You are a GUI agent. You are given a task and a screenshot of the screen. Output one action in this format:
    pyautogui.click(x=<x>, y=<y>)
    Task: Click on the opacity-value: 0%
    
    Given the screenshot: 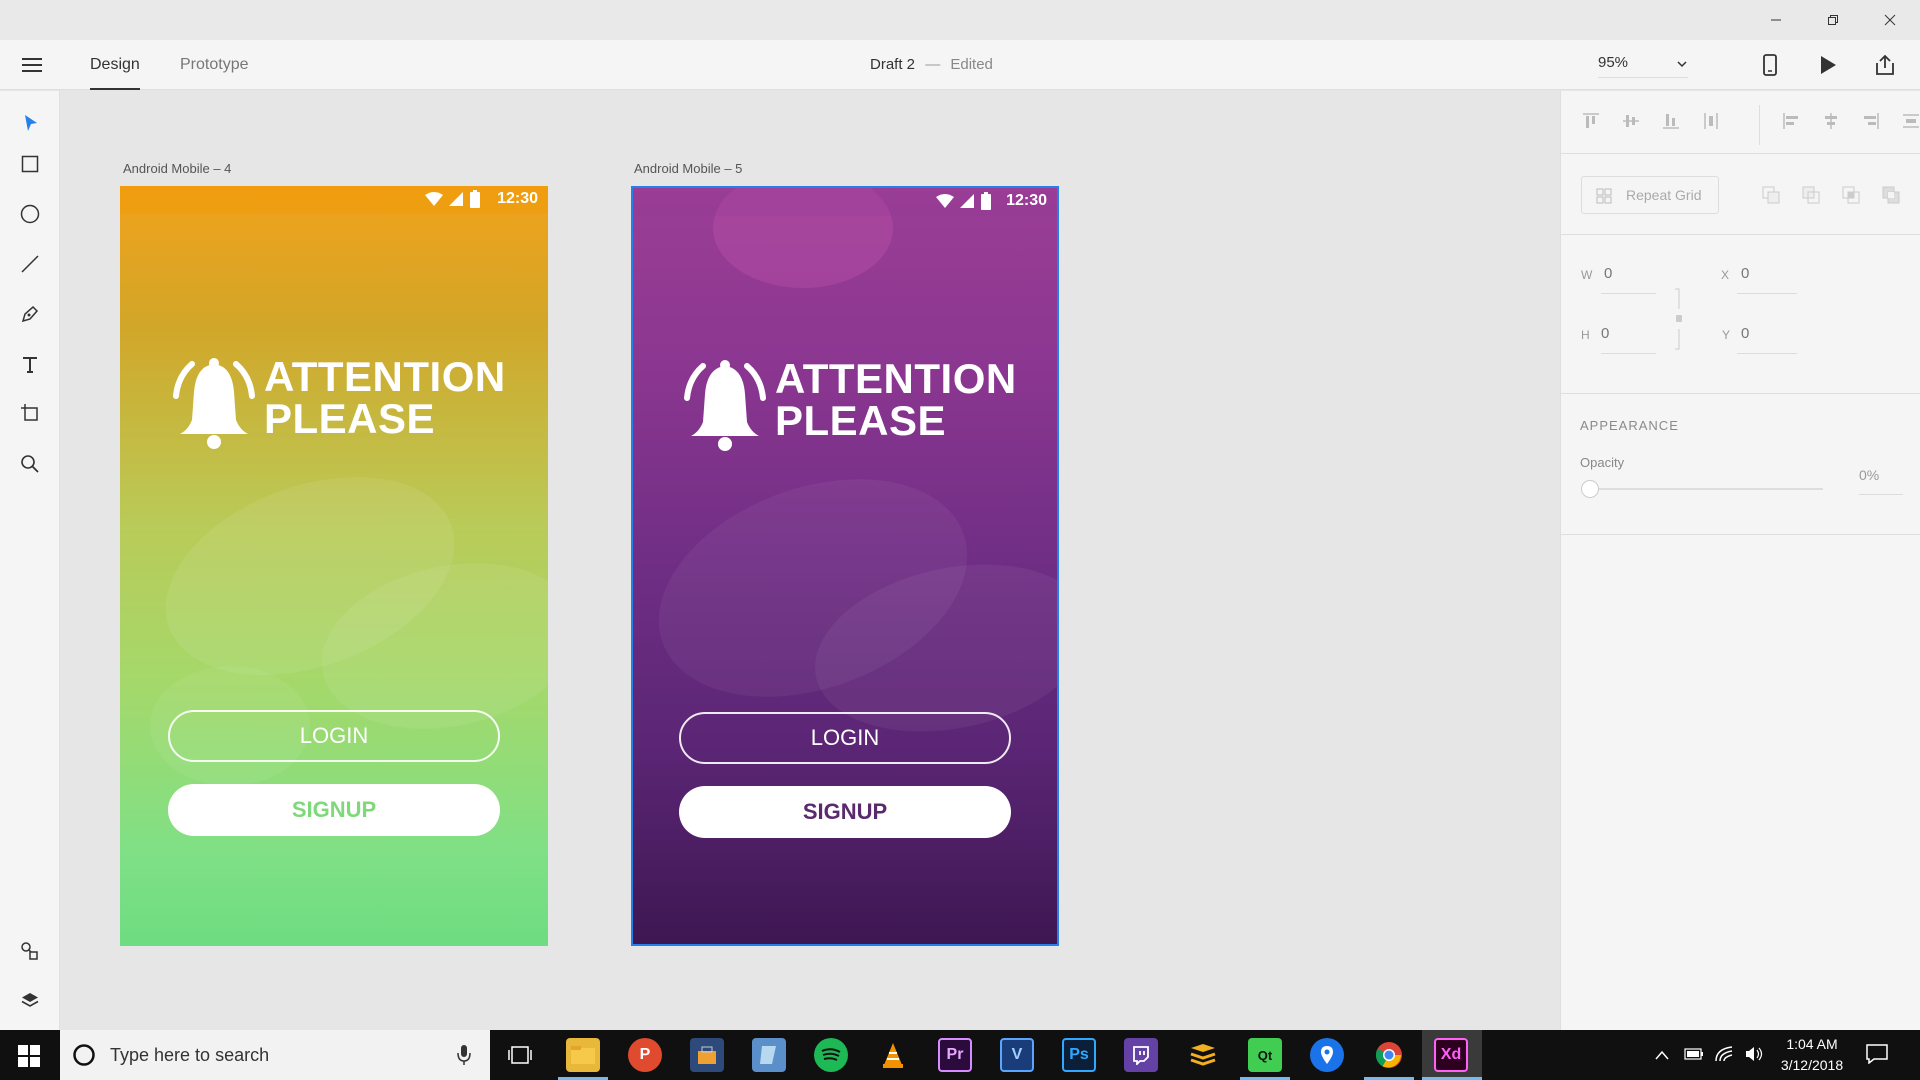 What is the action you would take?
    pyautogui.click(x=1869, y=475)
    